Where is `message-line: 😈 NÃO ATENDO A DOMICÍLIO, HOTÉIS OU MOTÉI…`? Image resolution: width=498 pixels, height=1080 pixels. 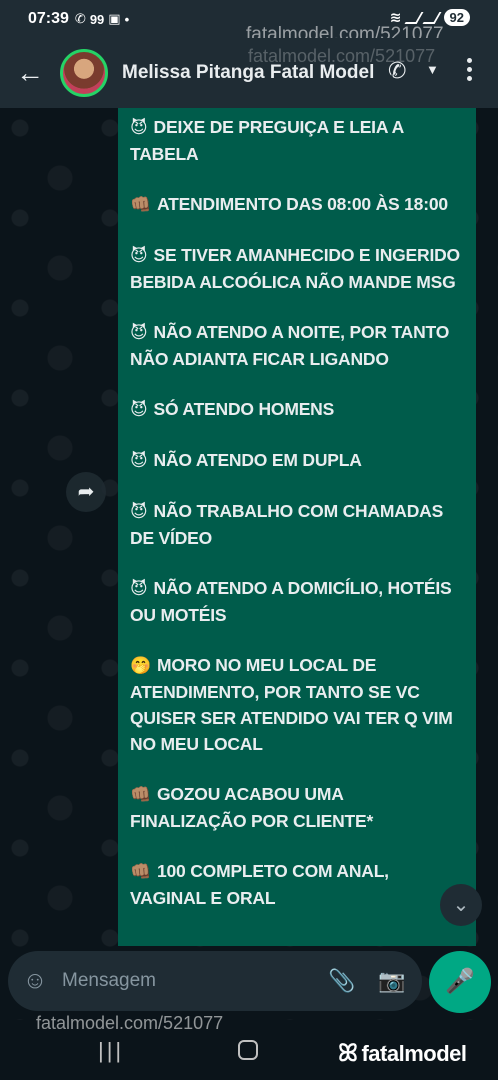 message-line: 😈 NÃO ATENDO A DOMICÍLIO, HOTÉIS OU MOTÉI… is located at coordinates (297, 601).